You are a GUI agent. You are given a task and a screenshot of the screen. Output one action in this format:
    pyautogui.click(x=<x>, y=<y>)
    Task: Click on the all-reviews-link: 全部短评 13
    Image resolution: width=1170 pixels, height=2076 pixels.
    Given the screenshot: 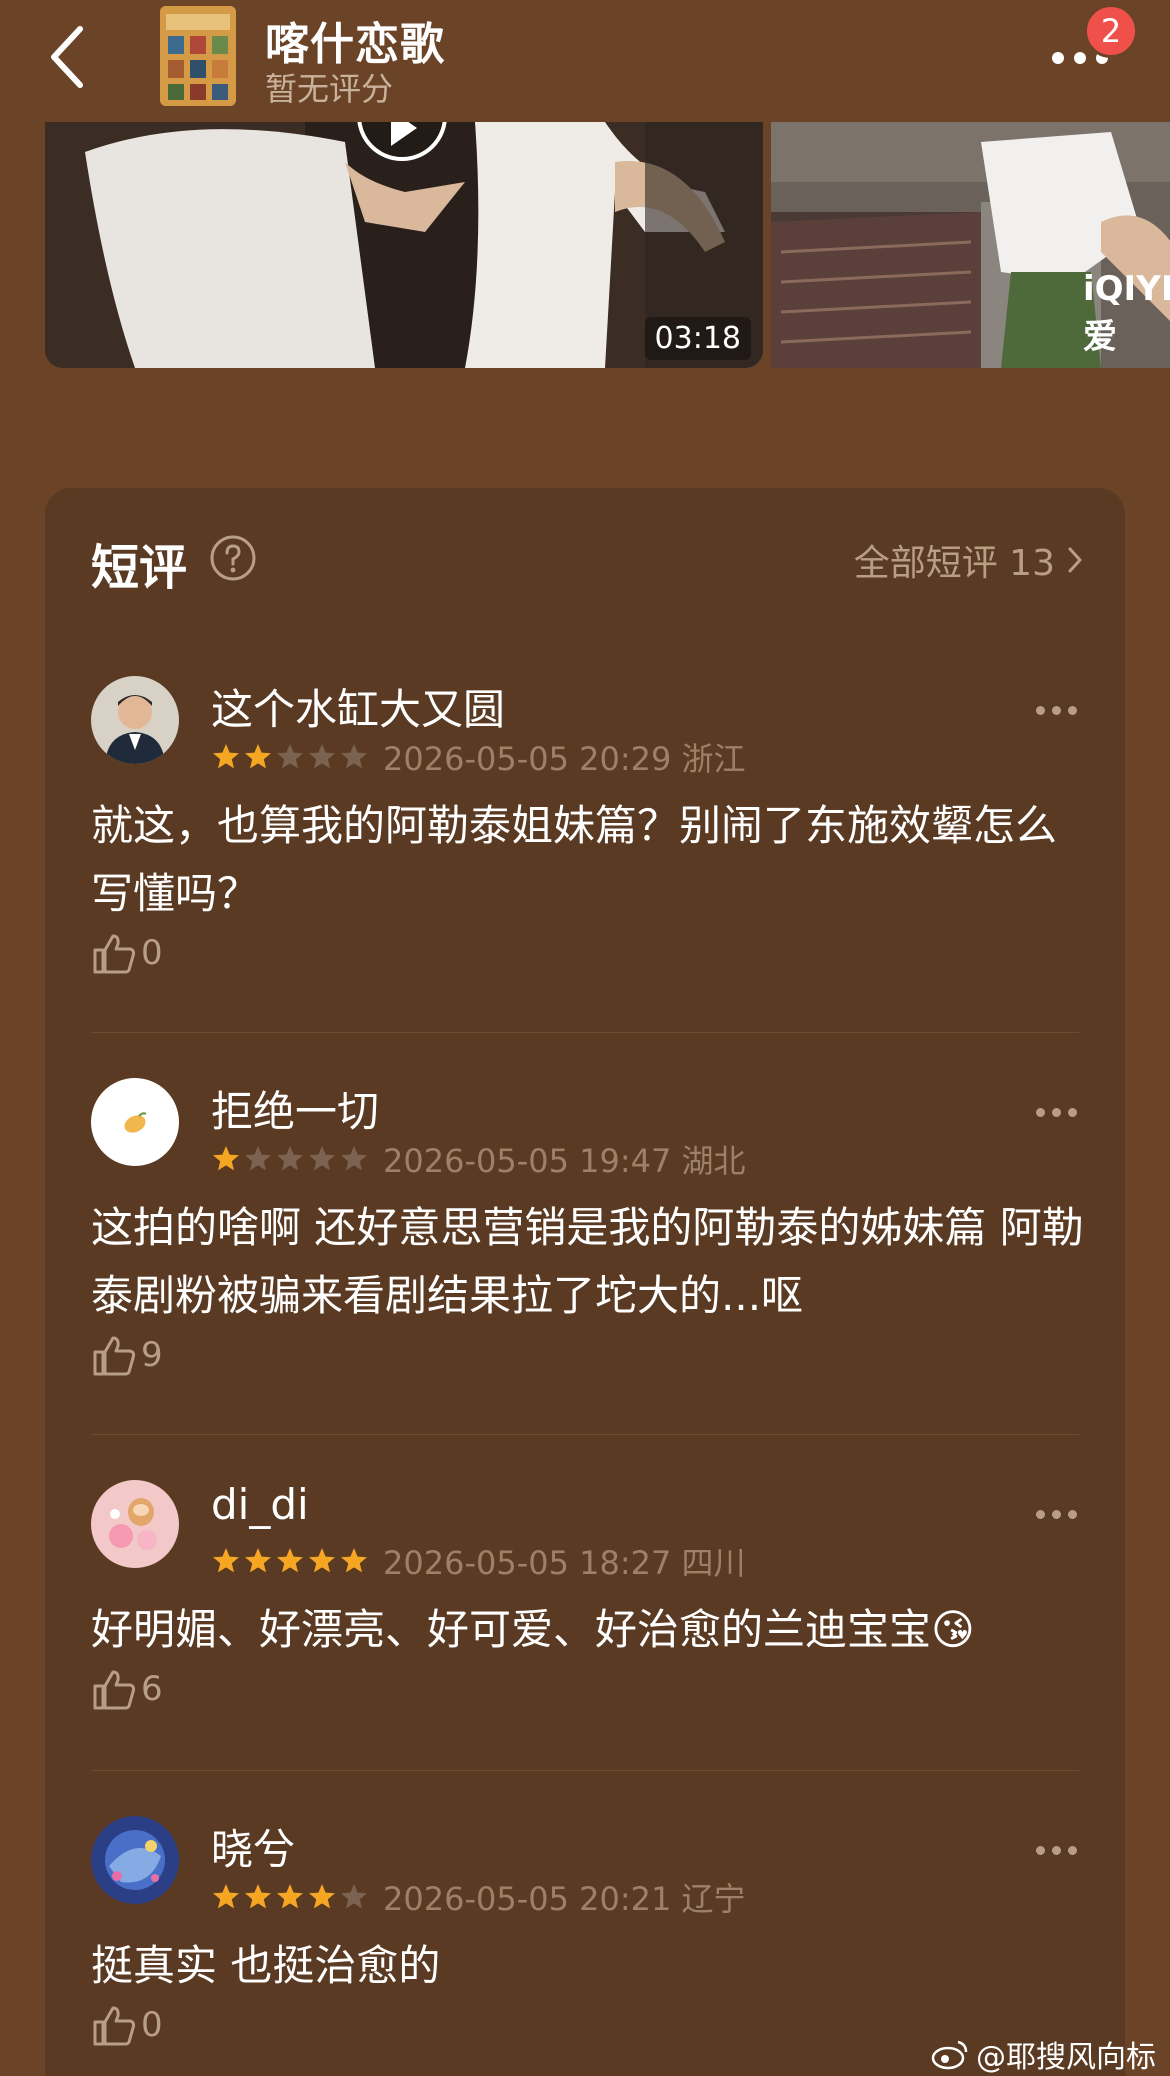 What is the action you would take?
    pyautogui.click(x=968, y=560)
    